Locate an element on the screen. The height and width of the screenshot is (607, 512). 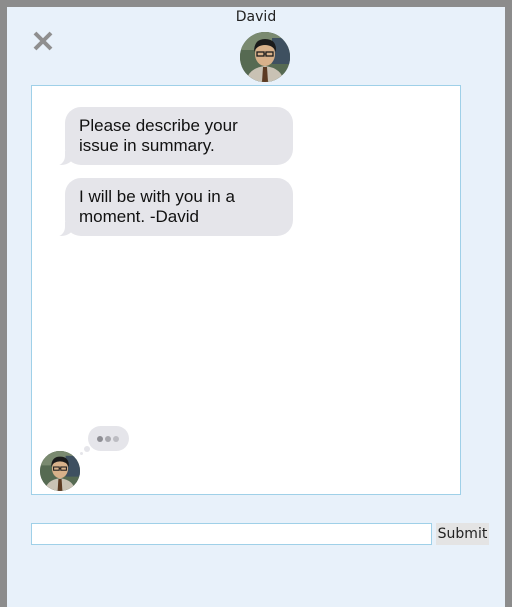
agent-message-bubble: Please describe your issue in summary. is located at coordinates (173, 136).